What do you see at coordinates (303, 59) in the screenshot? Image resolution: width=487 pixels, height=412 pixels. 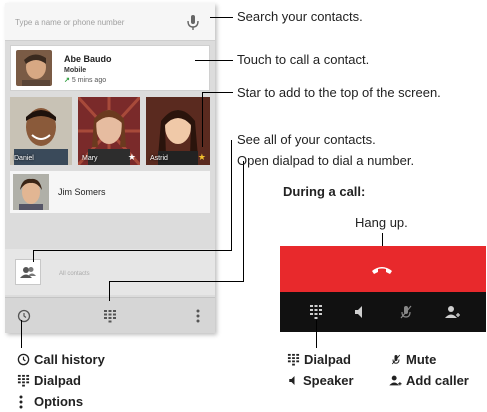 I see `callout-touch: Touch to call a contact.` at bounding box center [303, 59].